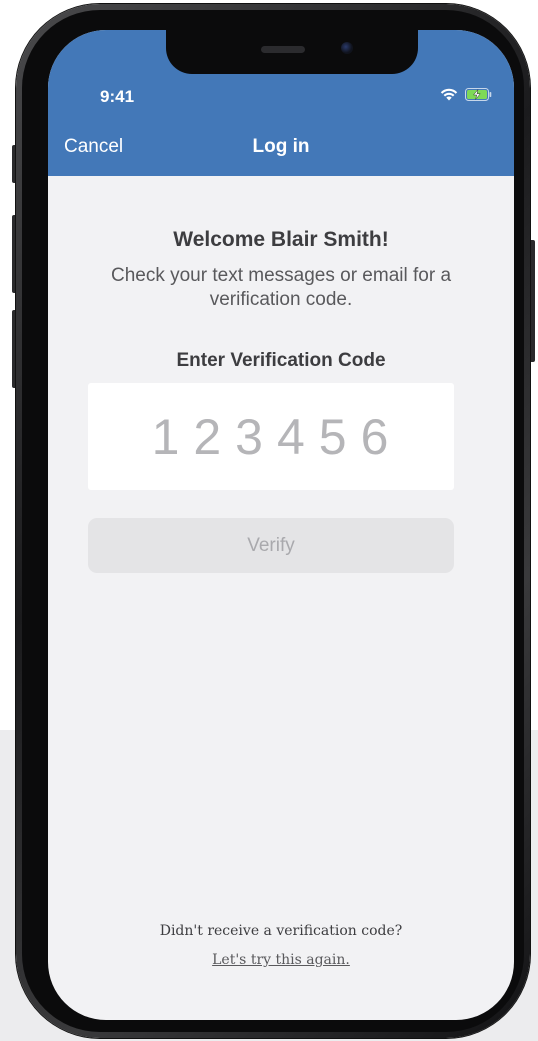  Describe the element at coordinates (283, 49) in the screenshot. I see `speaker-grille` at that location.